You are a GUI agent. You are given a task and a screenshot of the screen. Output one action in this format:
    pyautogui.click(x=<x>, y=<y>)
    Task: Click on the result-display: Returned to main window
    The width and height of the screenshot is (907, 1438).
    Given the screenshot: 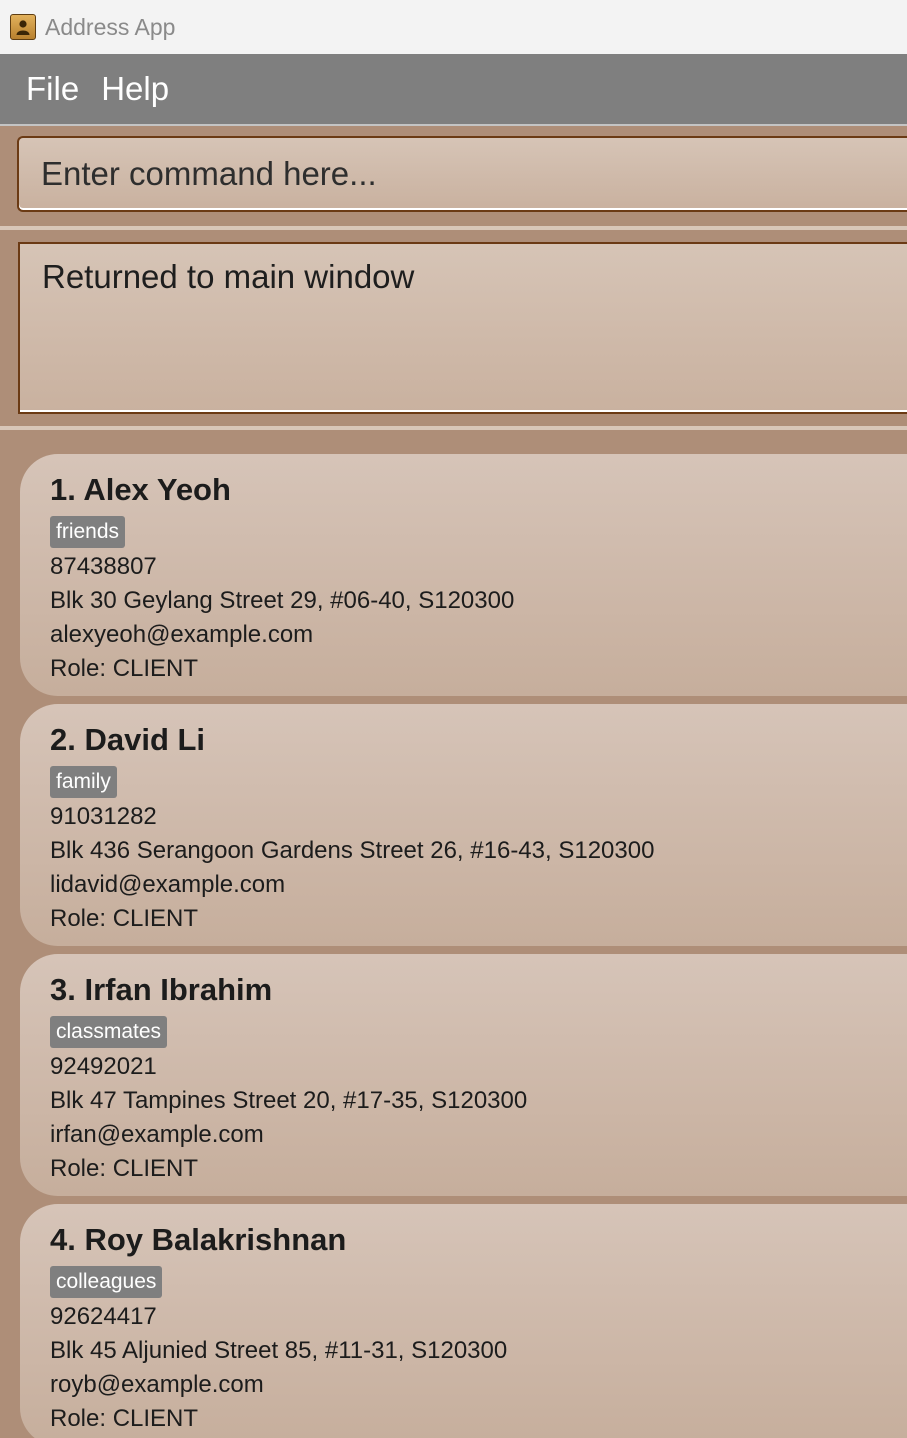 What is the action you would take?
    pyautogui.click(x=462, y=328)
    